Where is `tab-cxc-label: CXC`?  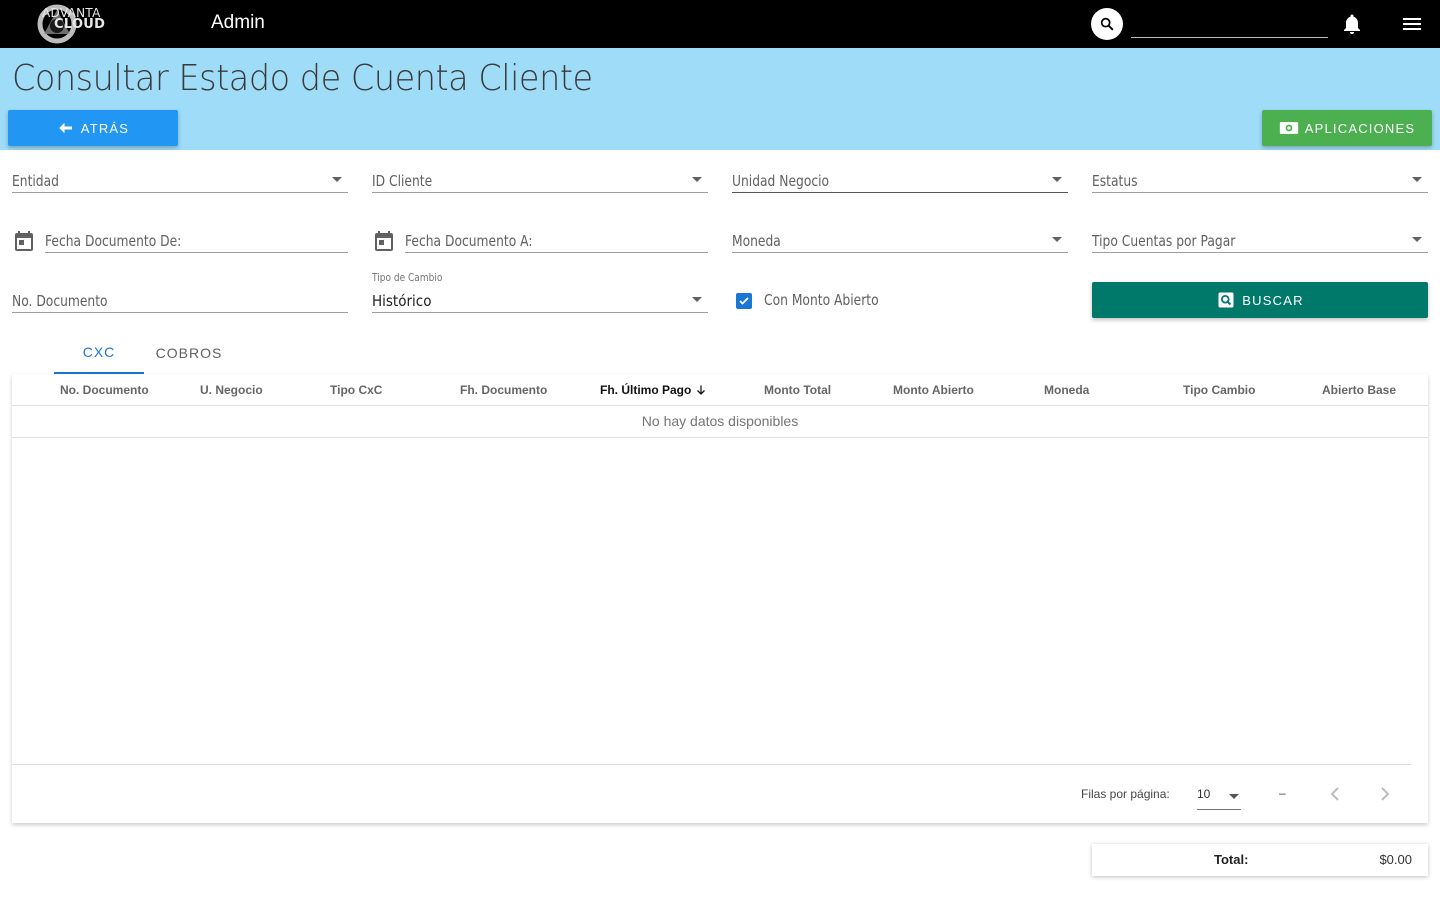 tab-cxc-label: CXC is located at coordinates (99, 352).